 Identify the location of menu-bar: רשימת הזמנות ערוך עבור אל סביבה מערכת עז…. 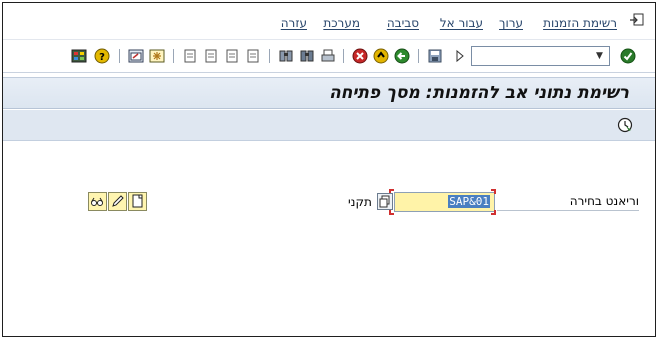
(329, 20).